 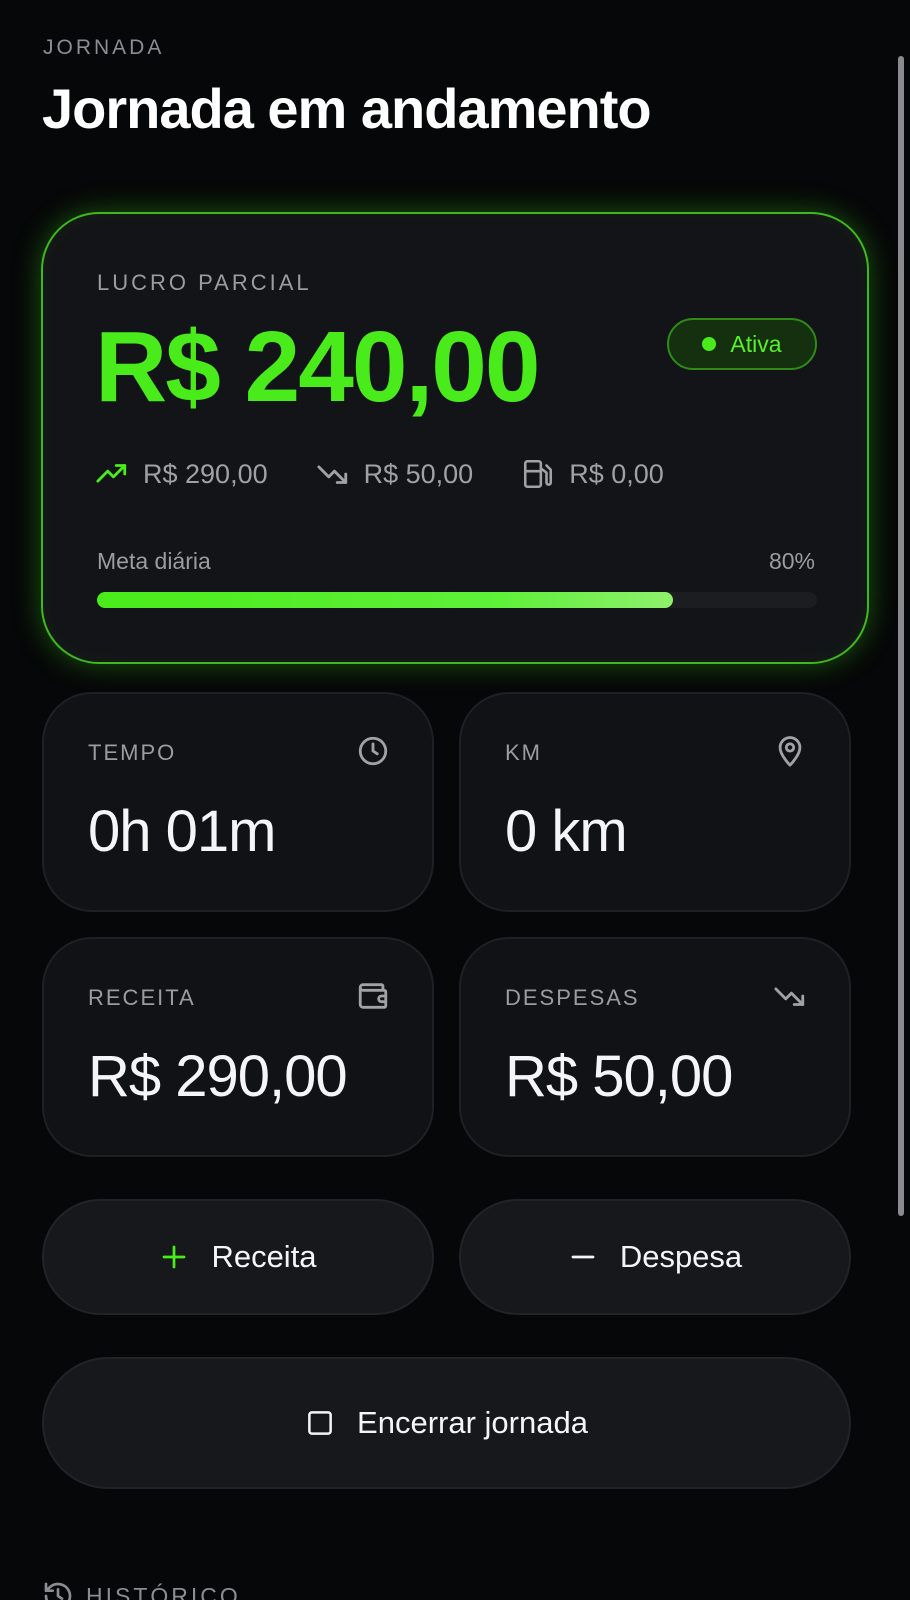 I want to click on history-header: HISTÓRICO, so click(x=141, y=1590).